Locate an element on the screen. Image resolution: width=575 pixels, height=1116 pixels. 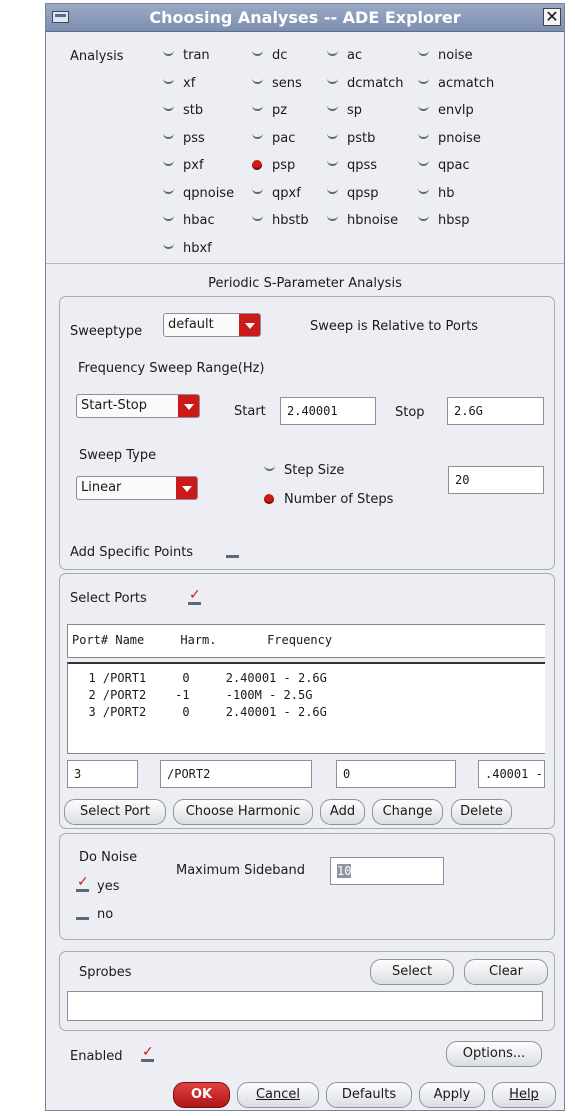
analysis-radio-qpnoise: qpnoise is located at coordinates (198, 194).